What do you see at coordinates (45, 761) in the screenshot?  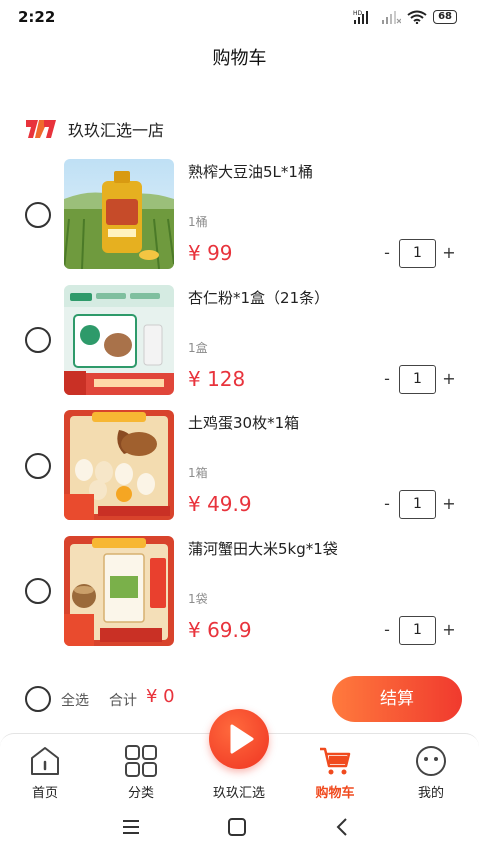 I see `home-icon` at bounding box center [45, 761].